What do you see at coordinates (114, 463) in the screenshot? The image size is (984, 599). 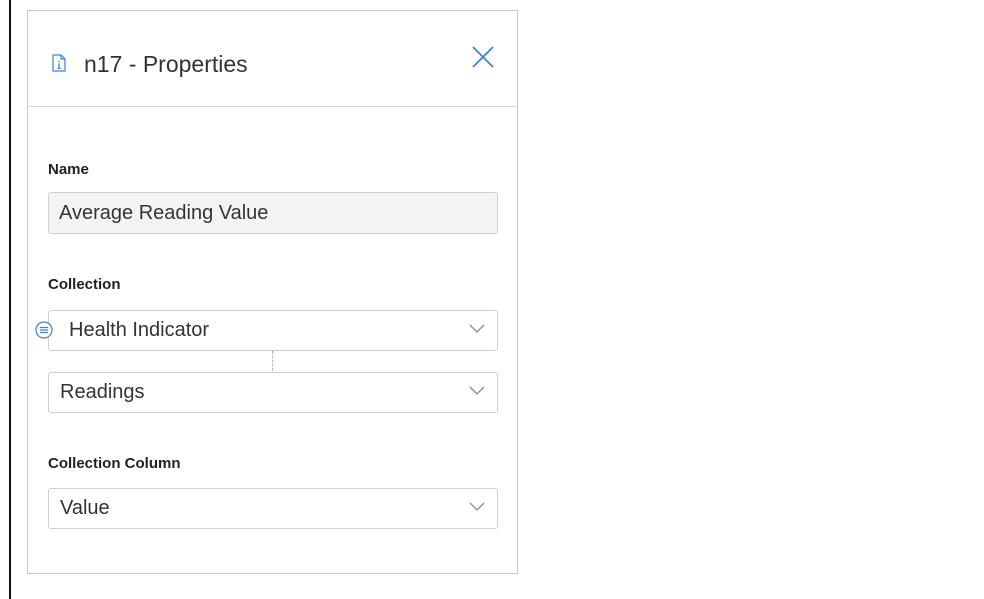 I see `collection-column-label: Collection Column` at bounding box center [114, 463].